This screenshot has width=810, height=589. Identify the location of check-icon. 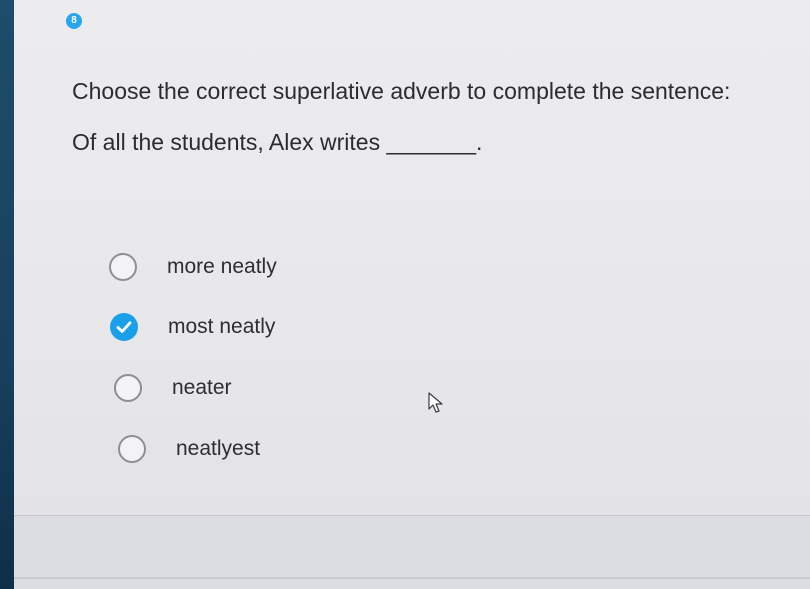
(124, 327).